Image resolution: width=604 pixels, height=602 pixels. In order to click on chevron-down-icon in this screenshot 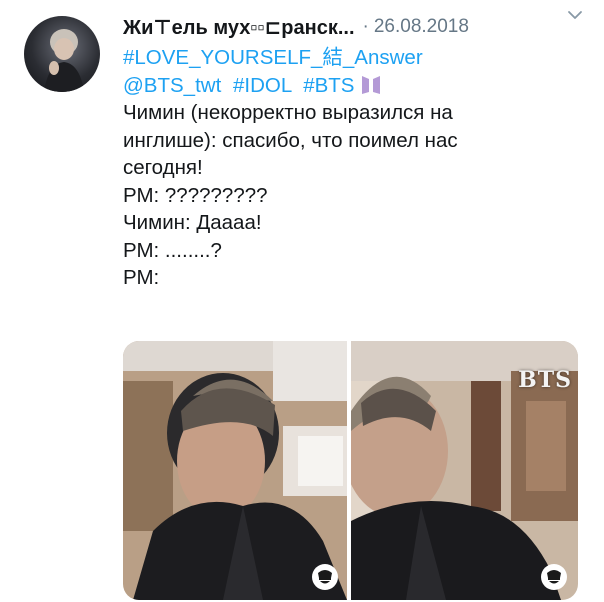, I will do `click(575, 15)`.